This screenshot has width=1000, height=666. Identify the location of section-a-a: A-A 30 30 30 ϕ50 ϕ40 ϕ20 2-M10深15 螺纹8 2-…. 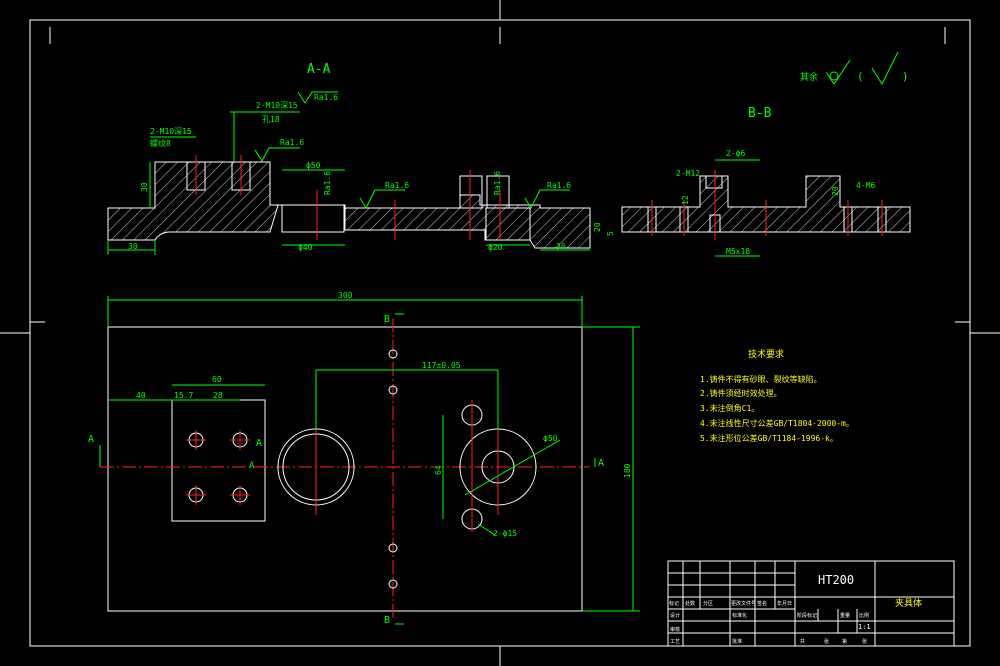
(349, 158).